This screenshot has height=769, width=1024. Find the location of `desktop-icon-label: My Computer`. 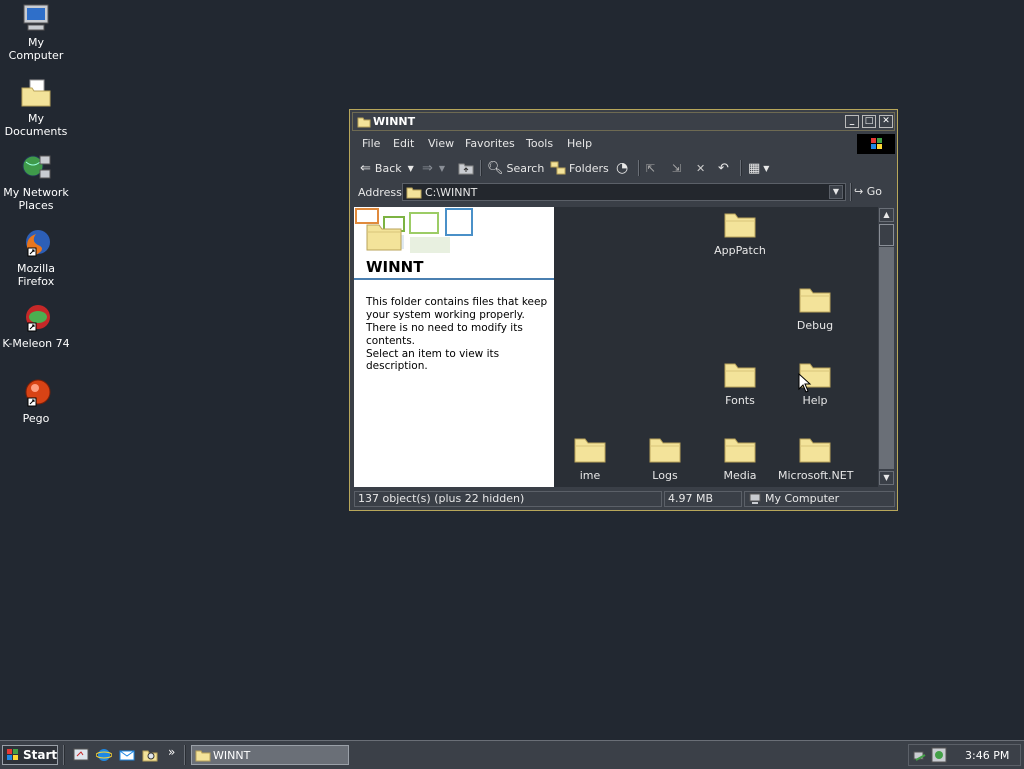

desktop-icon-label: My Computer is located at coordinates (36, 49).